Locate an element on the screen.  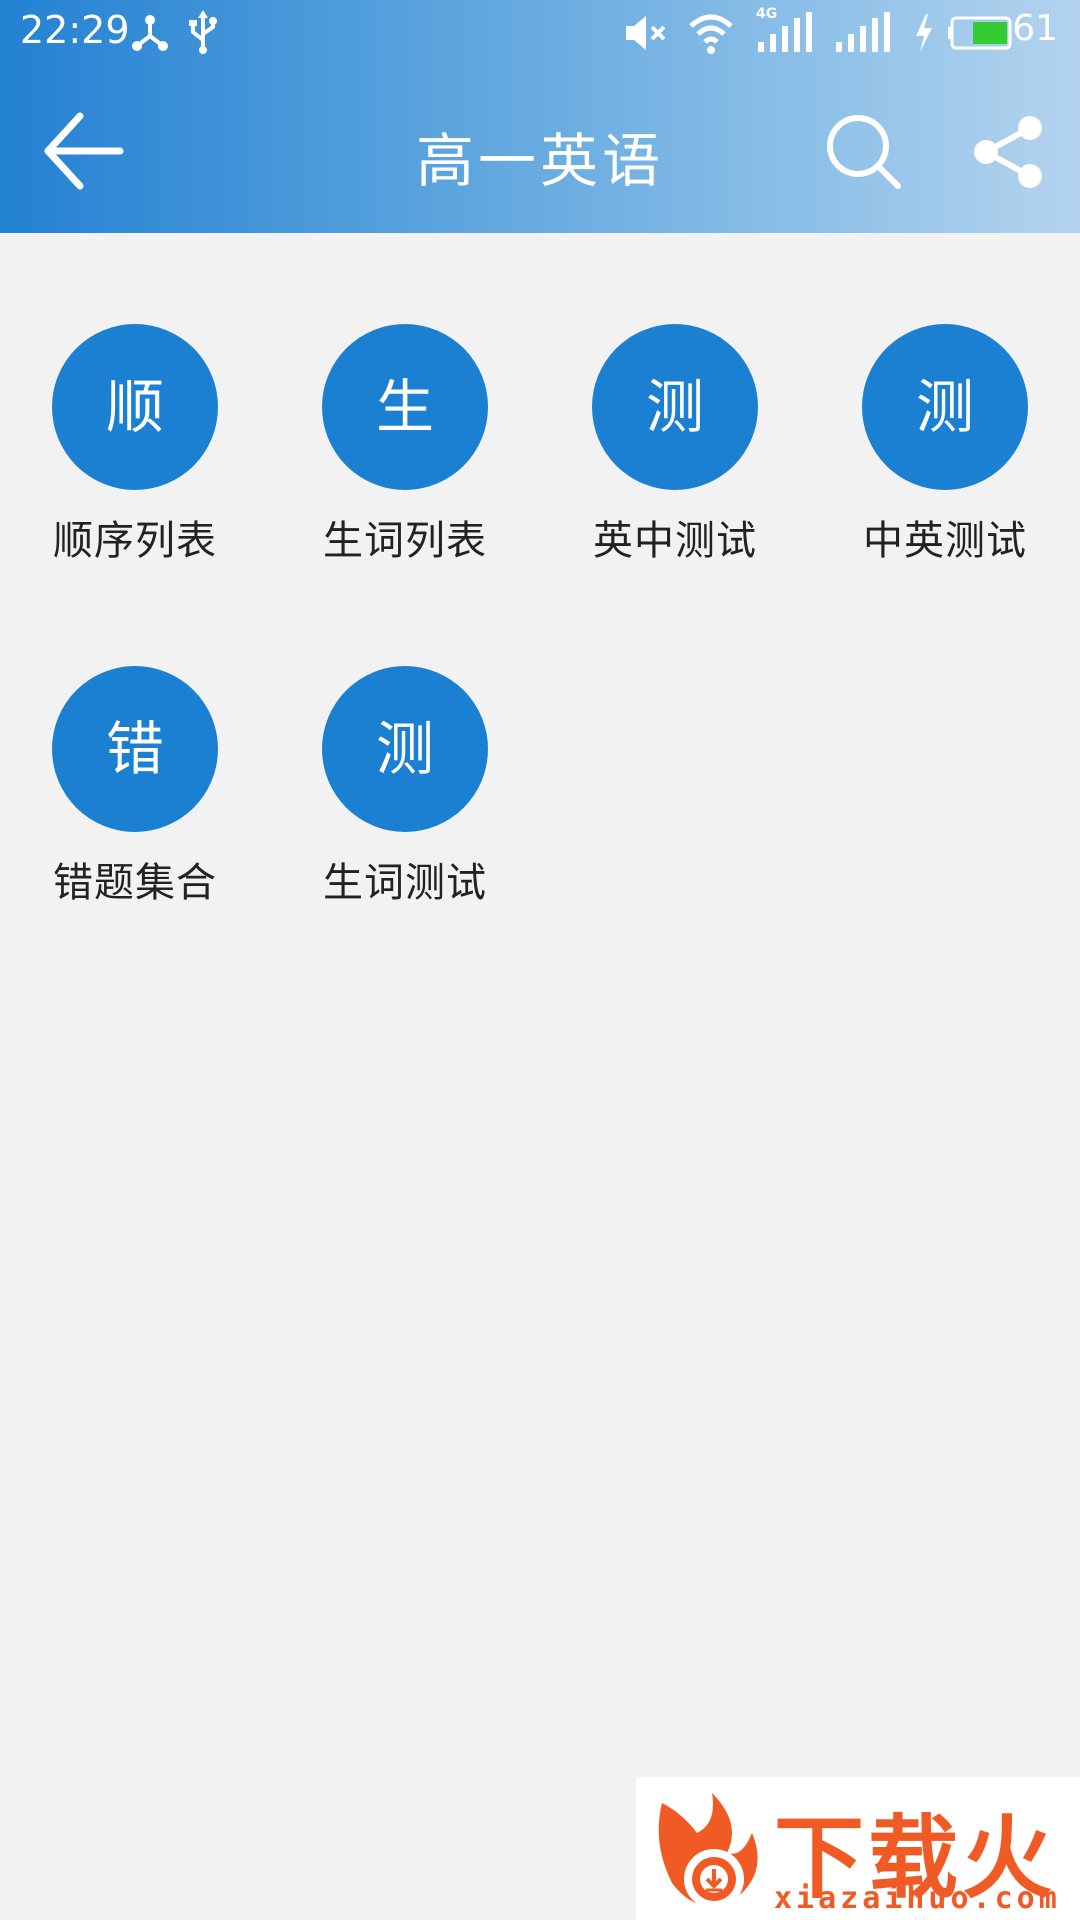
menu-item-zh-en-test: 测 中英测试 is located at coordinates (945, 454).